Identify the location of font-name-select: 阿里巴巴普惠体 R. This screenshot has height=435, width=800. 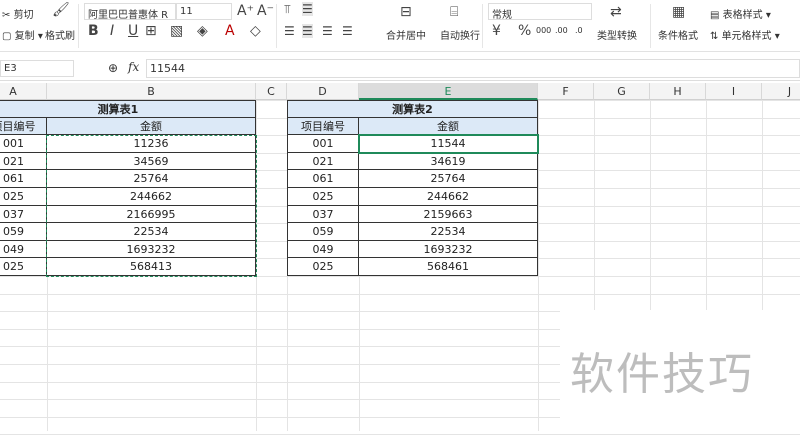
(130, 12).